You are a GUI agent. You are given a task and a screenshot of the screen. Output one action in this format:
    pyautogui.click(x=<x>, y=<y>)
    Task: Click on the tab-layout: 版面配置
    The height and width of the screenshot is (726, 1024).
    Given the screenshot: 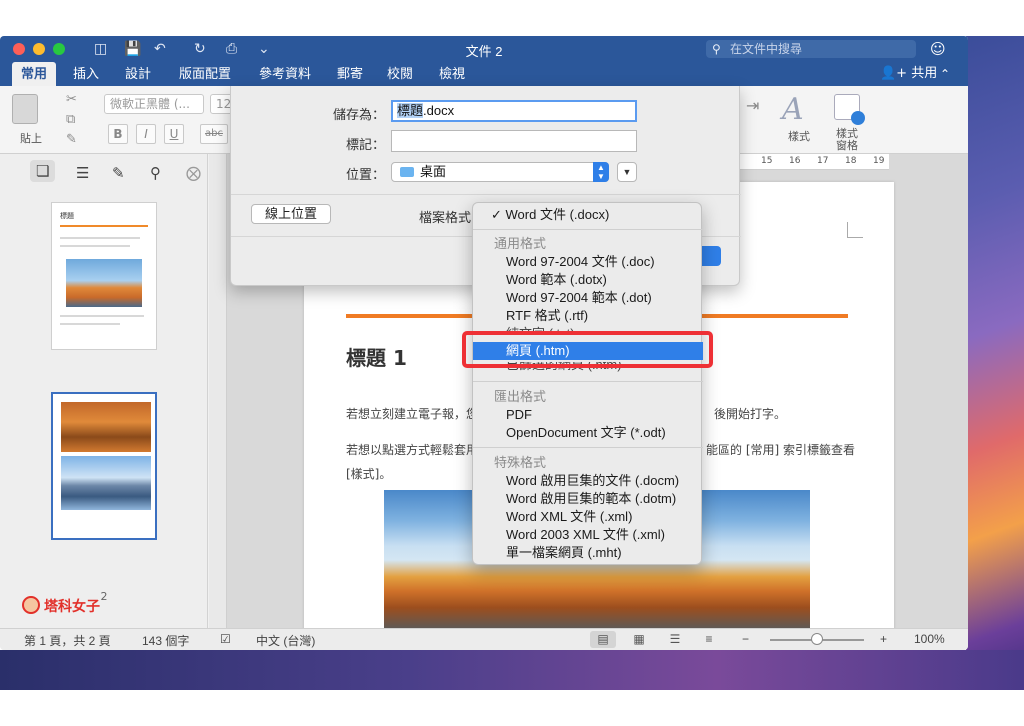 What is the action you would take?
    pyautogui.click(x=205, y=74)
    